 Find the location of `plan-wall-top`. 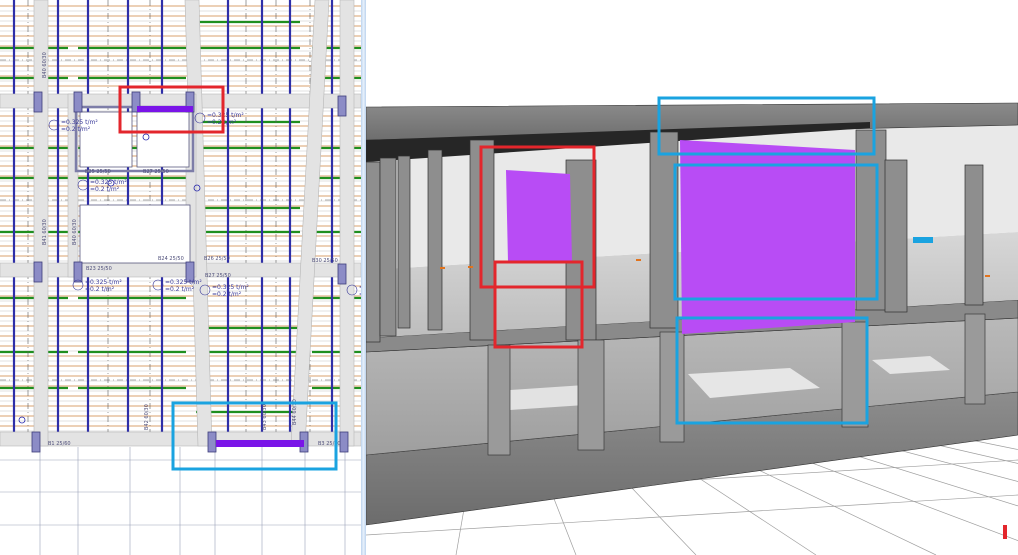

plan-wall-top is located at coordinates (165, 109).